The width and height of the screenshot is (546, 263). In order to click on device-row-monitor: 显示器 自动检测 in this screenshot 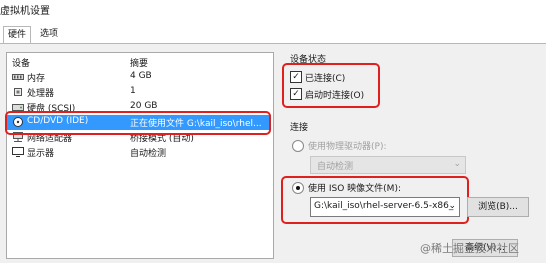, I will do `click(139, 152)`.